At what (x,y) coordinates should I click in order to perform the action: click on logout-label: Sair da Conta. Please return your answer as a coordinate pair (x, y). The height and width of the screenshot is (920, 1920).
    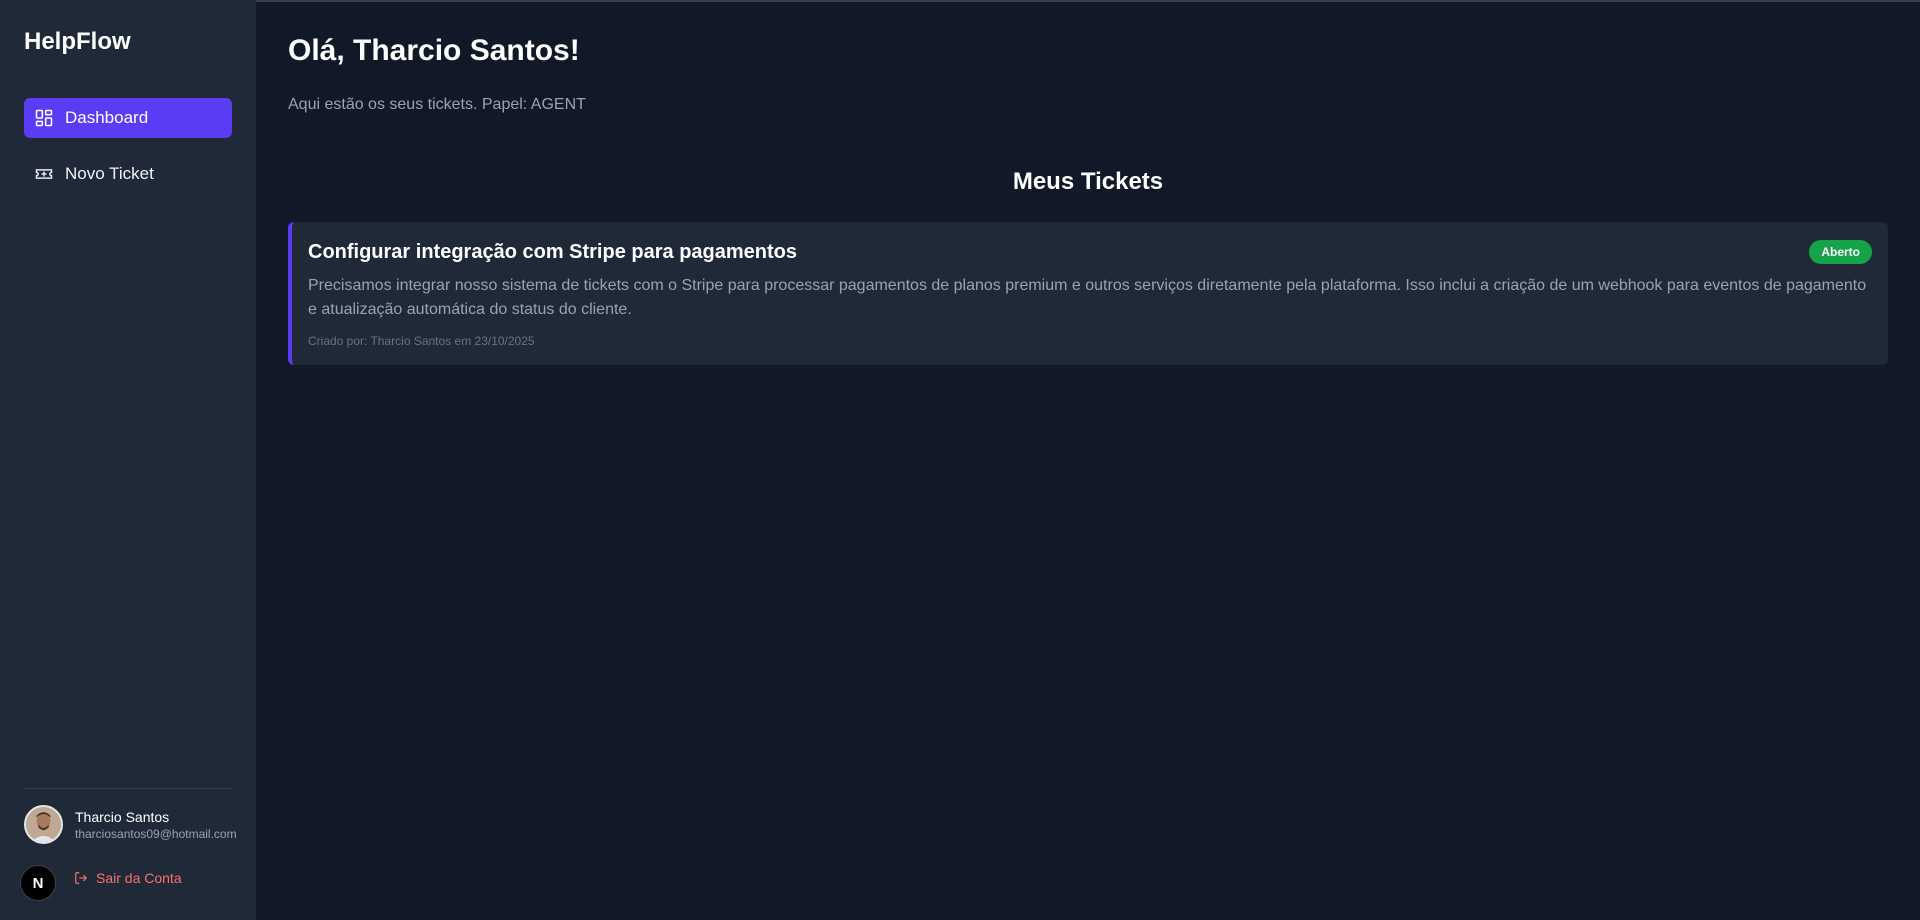
    Looking at the image, I should click on (139, 878).